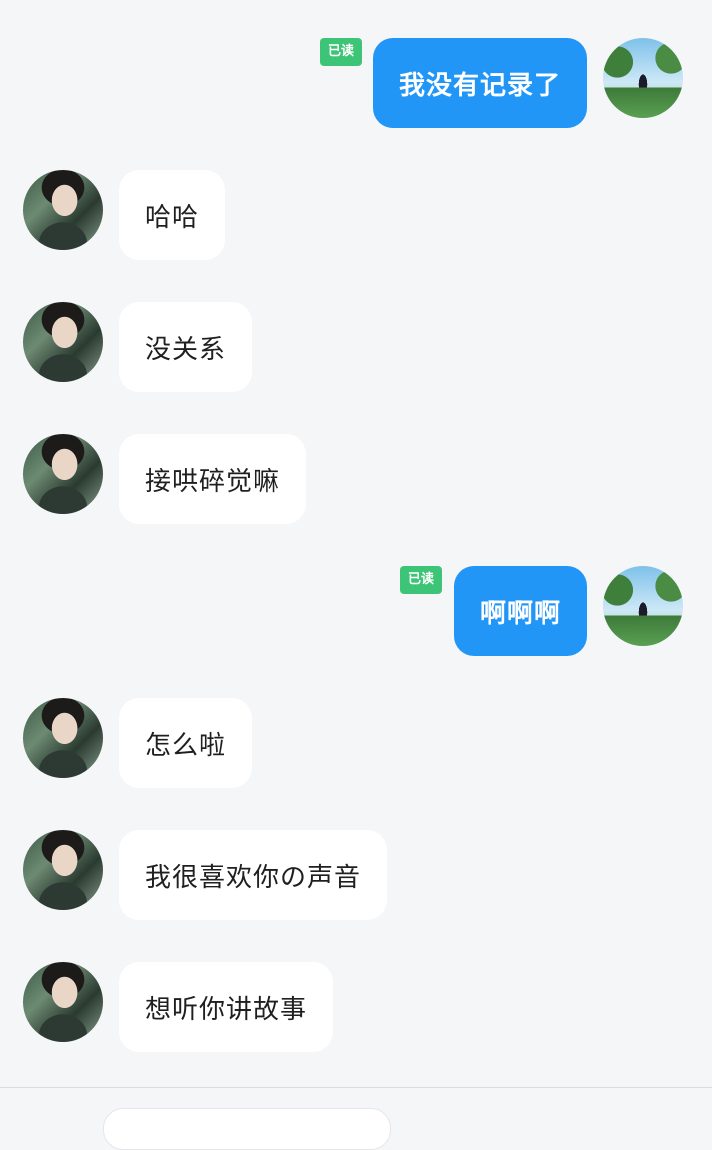 This screenshot has width=712, height=1150. Describe the element at coordinates (356, 479) in the screenshot. I see `message-row-received: 接哄碎觉嘛` at that location.